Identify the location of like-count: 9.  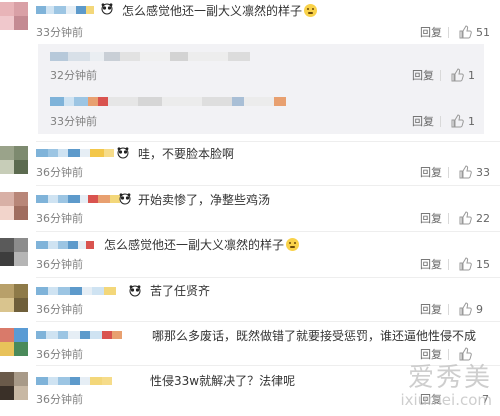
(479, 309).